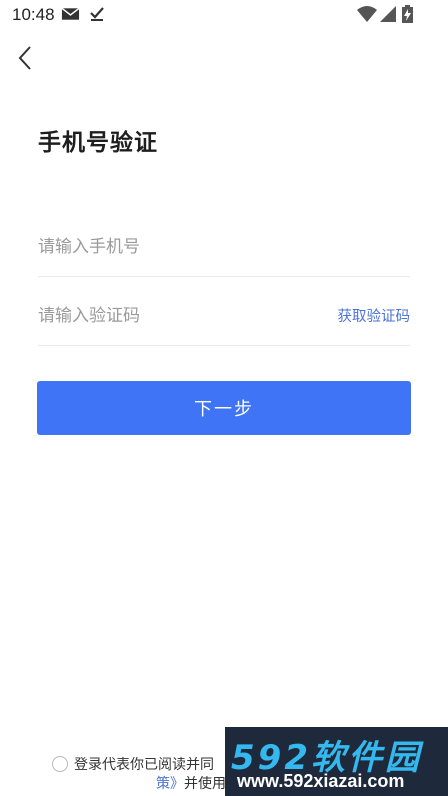 Image resolution: width=448 pixels, height=796 pixels. Describe the element at coordinates (170, 784) in the screenshot. I see `privacy-policy-link: 策》` at that location.